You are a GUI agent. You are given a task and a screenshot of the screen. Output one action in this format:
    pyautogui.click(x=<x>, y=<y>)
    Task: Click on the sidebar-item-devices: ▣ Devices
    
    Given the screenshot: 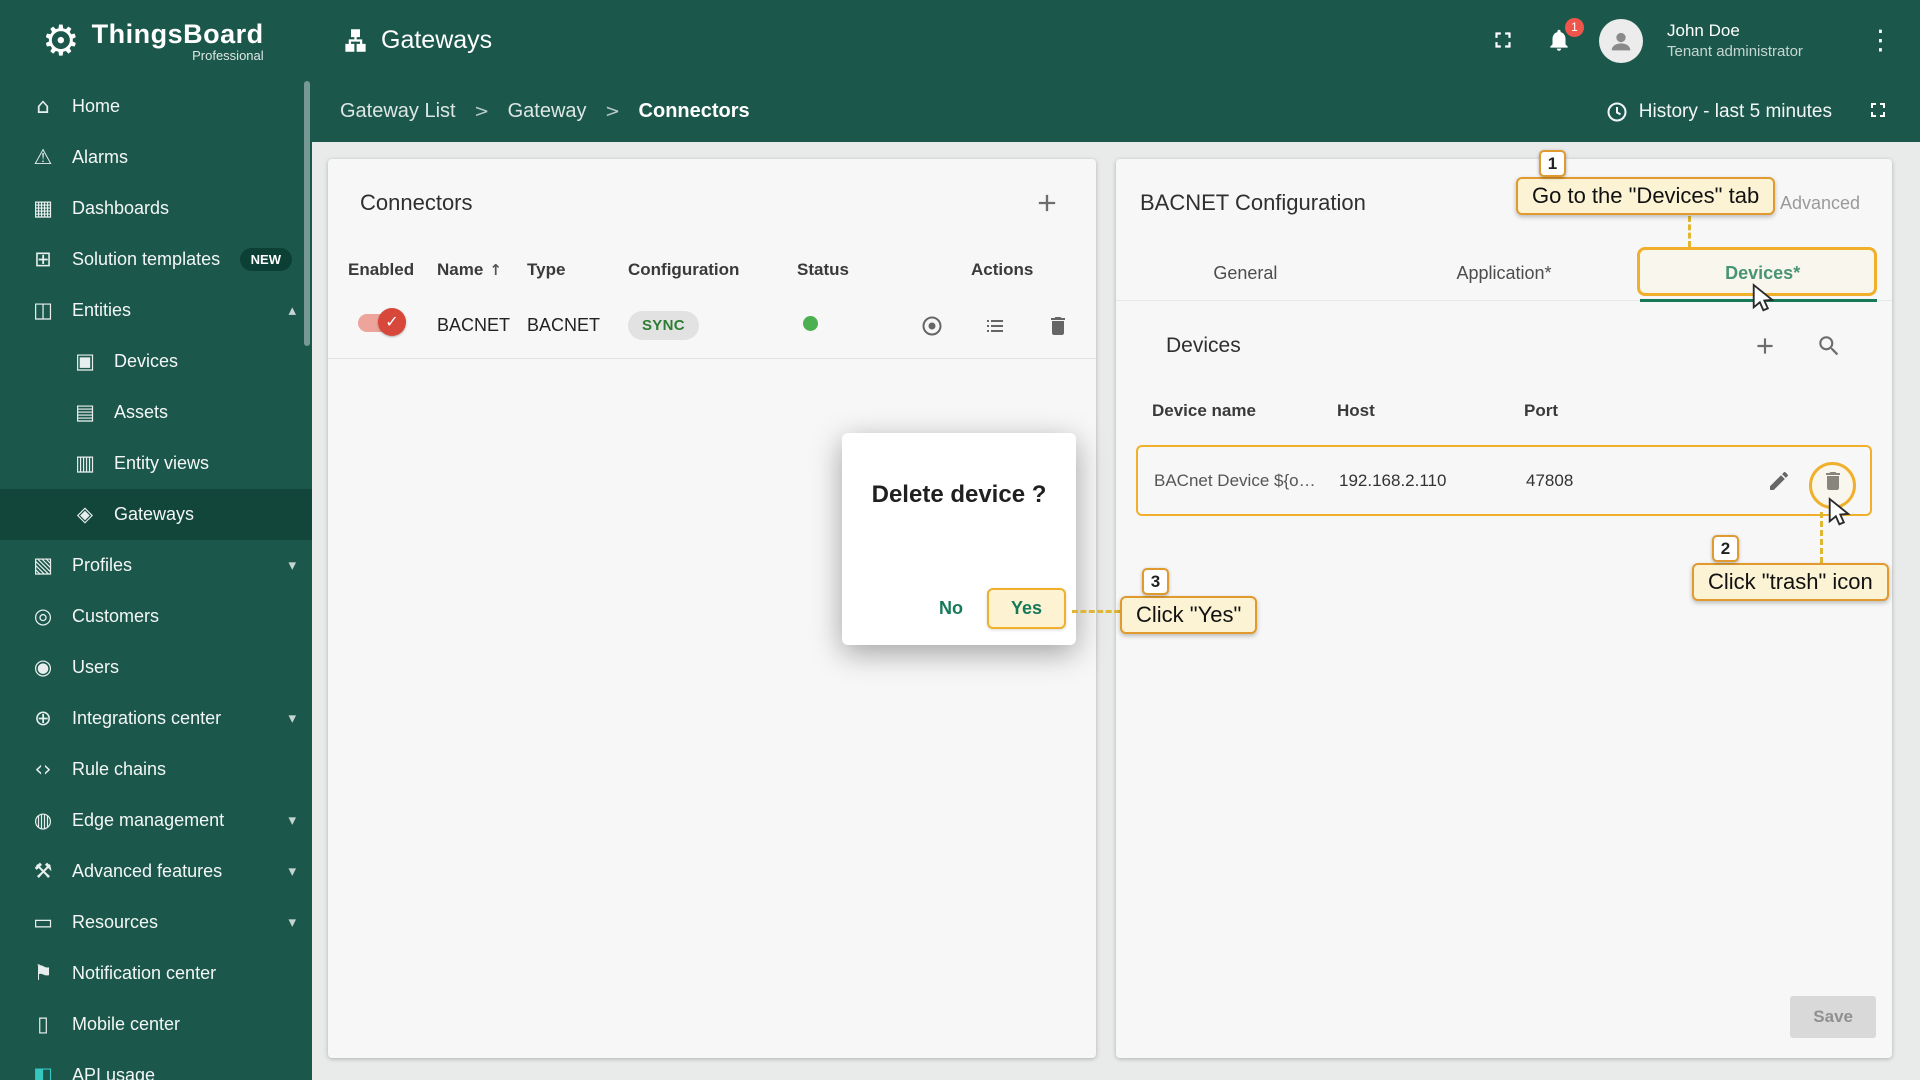 What is the action you would take?
    pyautogui.click(x=156, y=361)
    